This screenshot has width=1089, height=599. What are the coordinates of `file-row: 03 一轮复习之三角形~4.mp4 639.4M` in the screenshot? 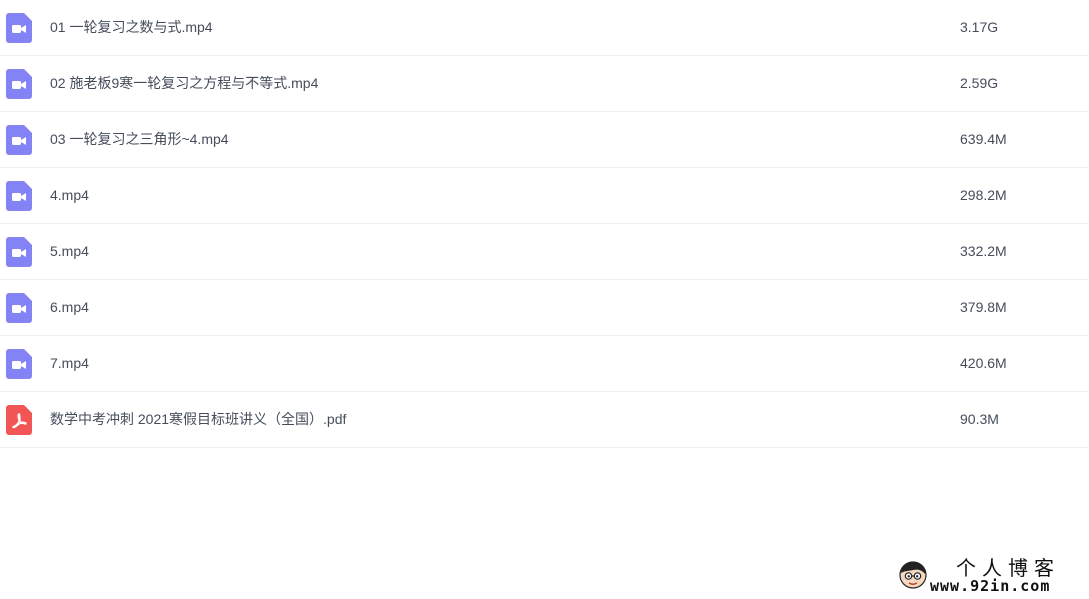 It's located at (544, 140).